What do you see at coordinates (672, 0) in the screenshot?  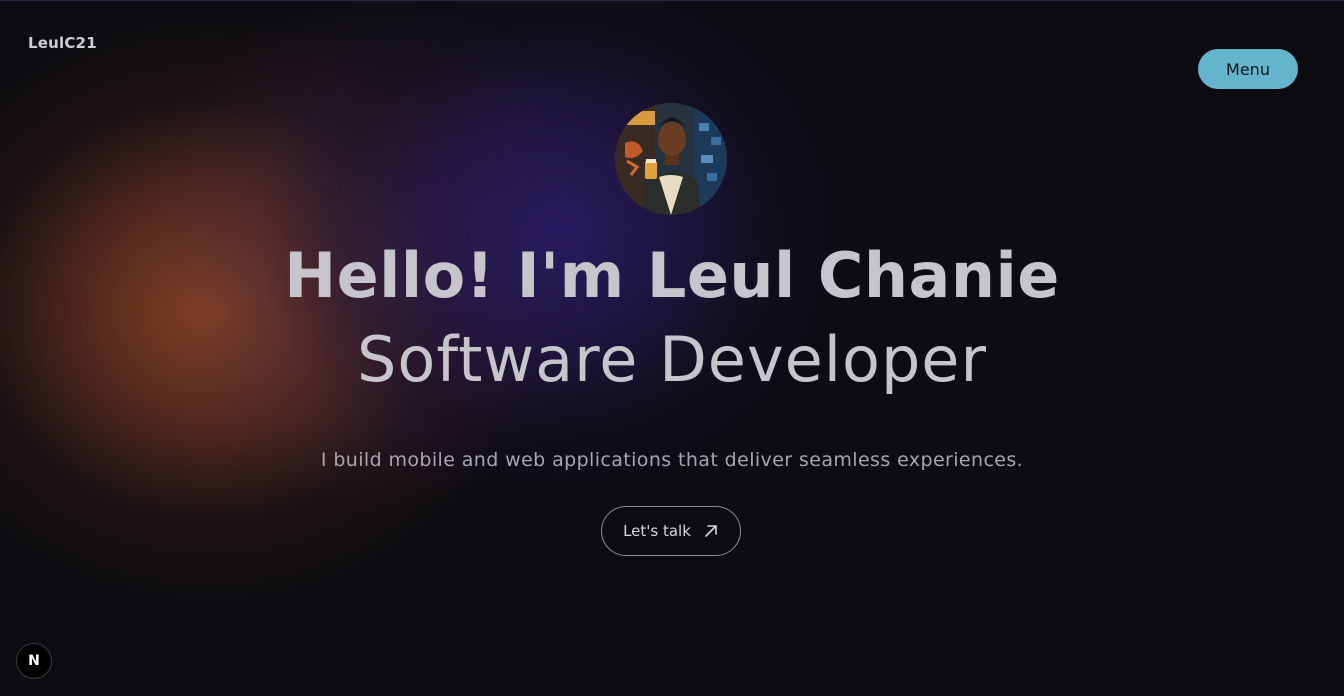 I see `top-border` at bounding box center [672, 0].